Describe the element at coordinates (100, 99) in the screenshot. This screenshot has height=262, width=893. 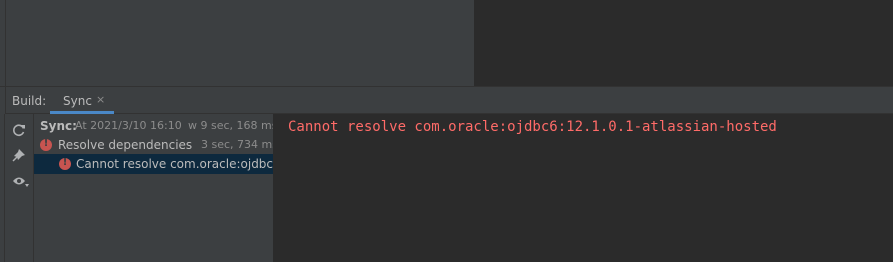
I see `close-icon: ×` at that location.